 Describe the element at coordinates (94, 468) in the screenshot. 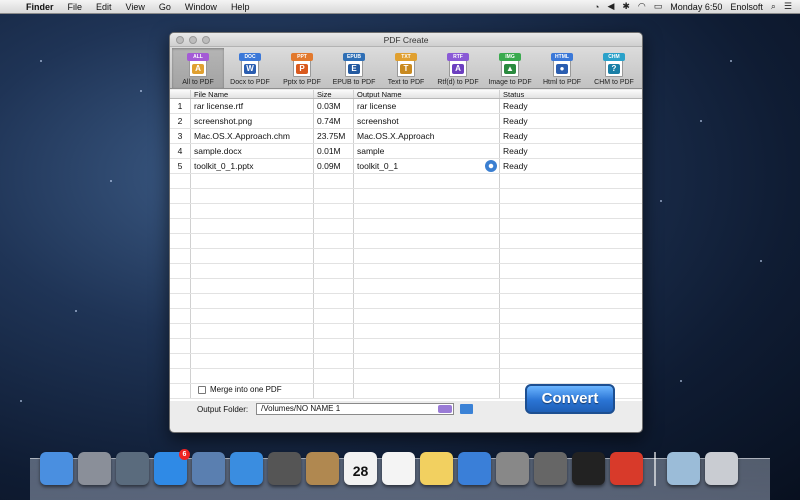

I see `launchpad-icon` at that location.